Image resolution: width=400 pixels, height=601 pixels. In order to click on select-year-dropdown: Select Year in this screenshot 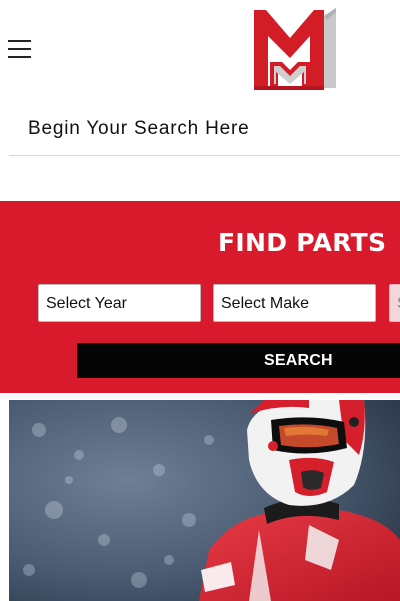, I will do `click(119, 303)`.